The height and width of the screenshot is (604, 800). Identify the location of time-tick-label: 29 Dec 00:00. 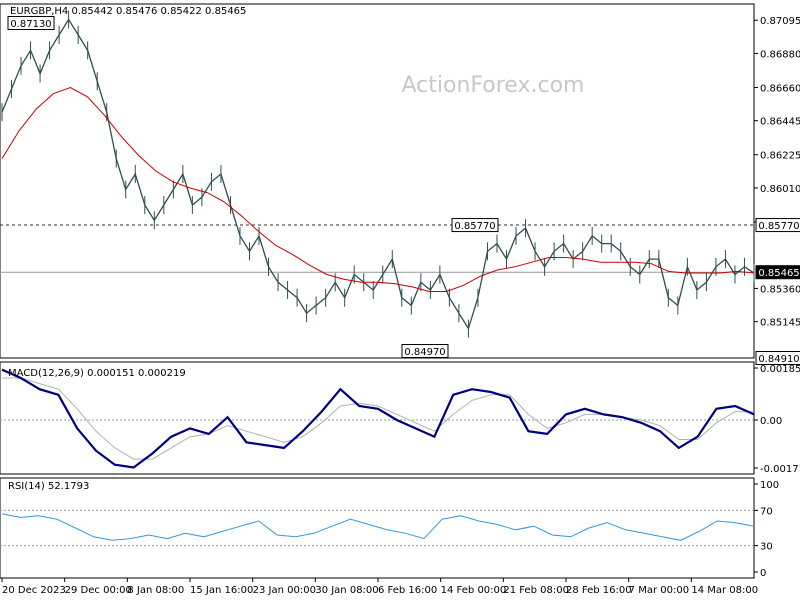
(98, 590).